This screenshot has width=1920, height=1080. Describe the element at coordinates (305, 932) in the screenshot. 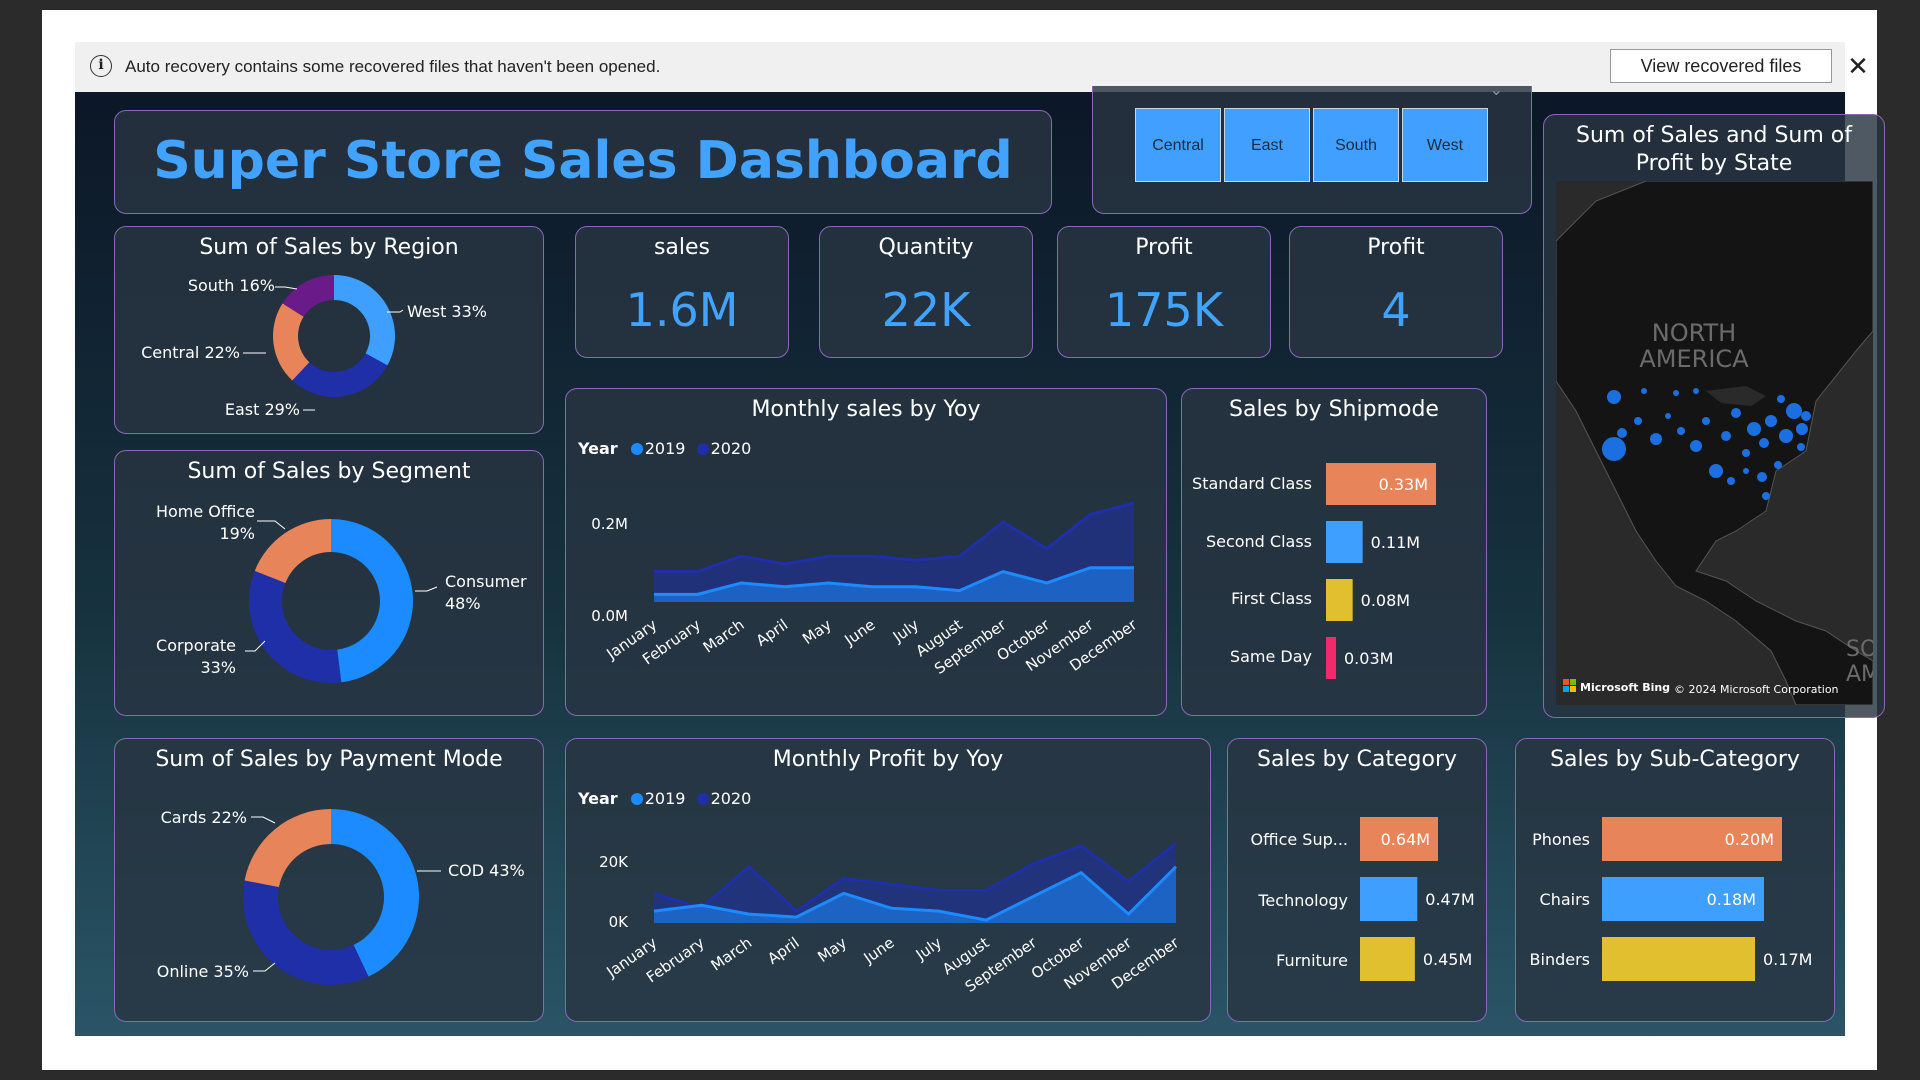

I see `donut-slice-online` at that location.